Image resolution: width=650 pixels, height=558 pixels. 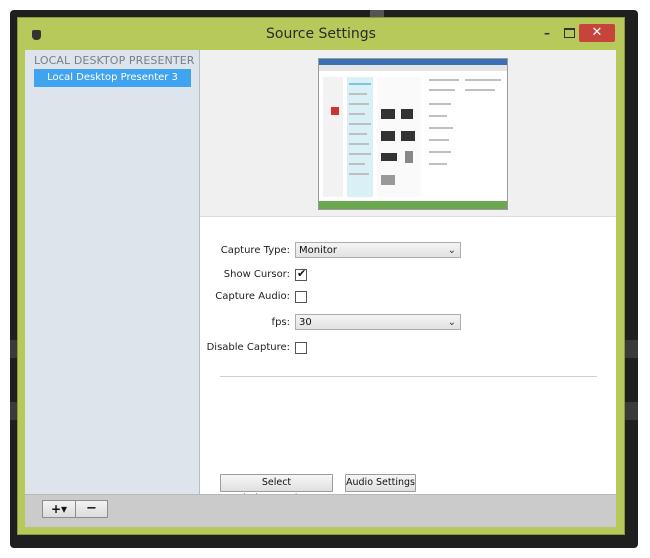 I want to click on sidebar-item-local-desktop-presenter-3: Local Desktop Presenter 3, so click(x=112, y=78).